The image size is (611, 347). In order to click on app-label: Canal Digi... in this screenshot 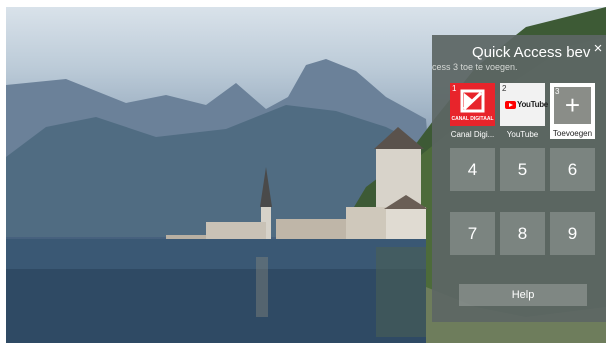, I will do `click(472, 134)`.